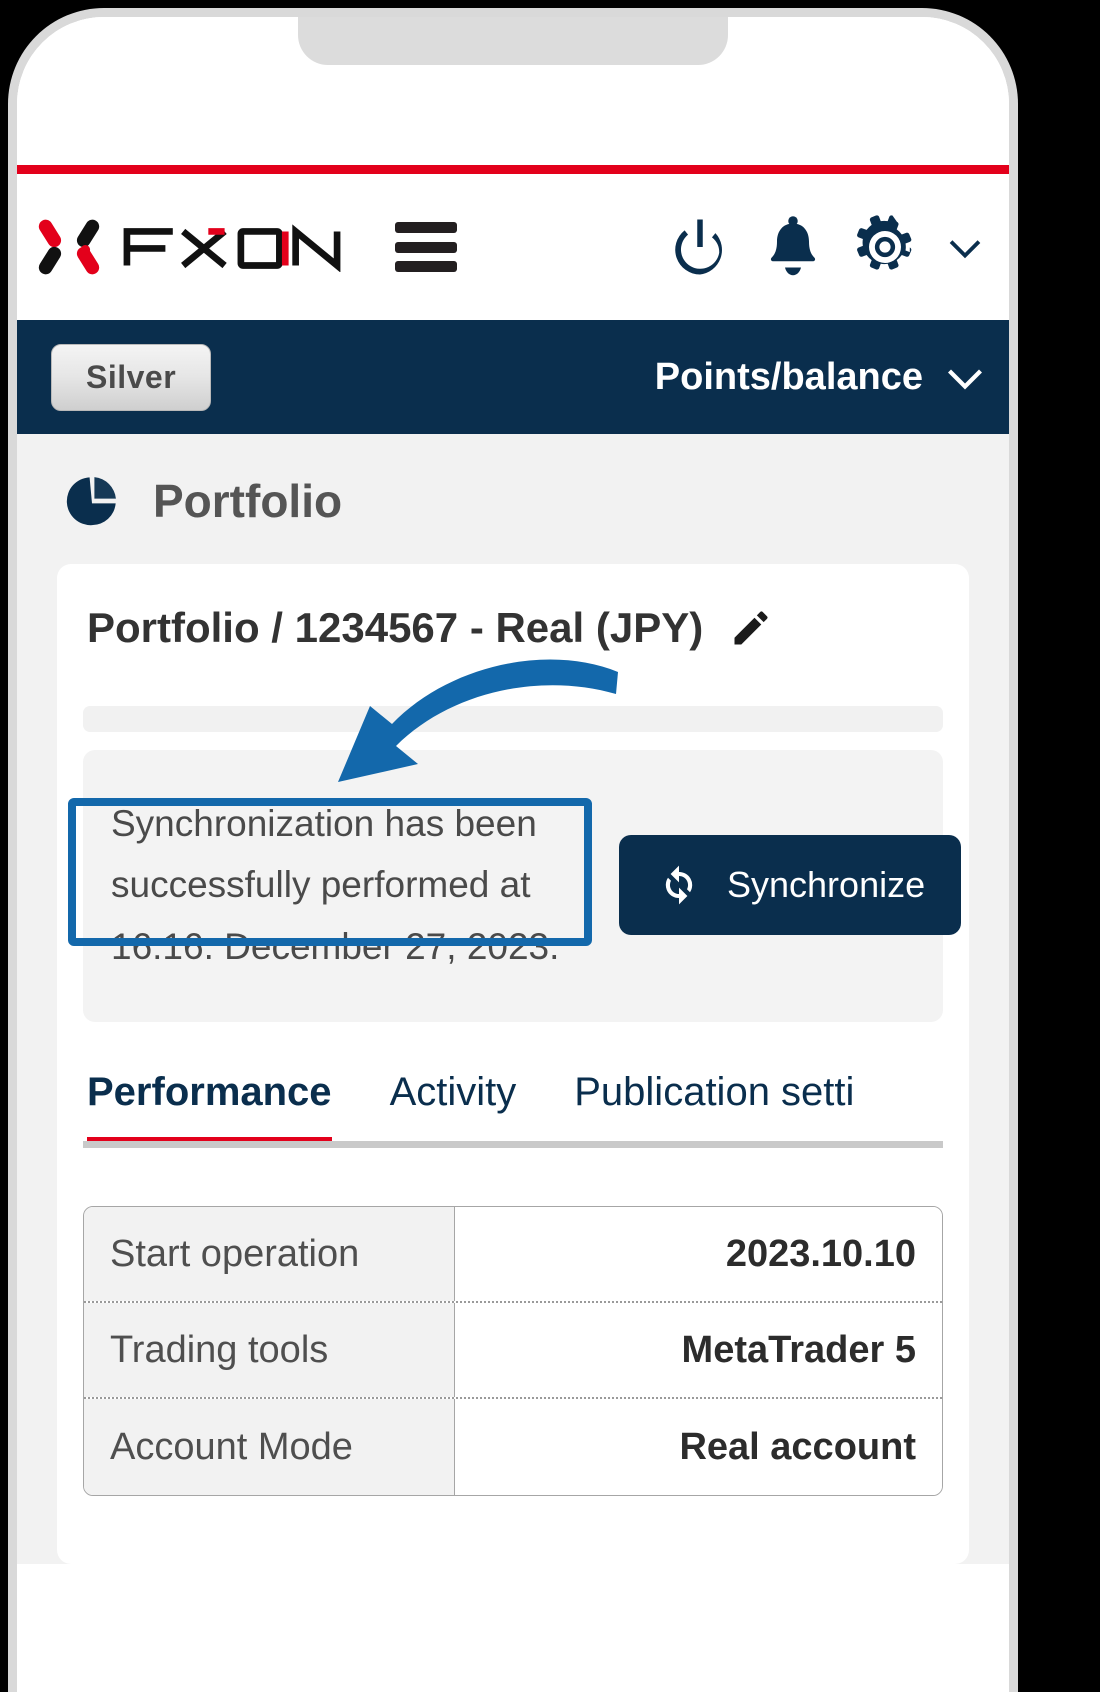 The image size is (1100, 1692). I want to click on rank-badge: Silver, so click(131, 377).